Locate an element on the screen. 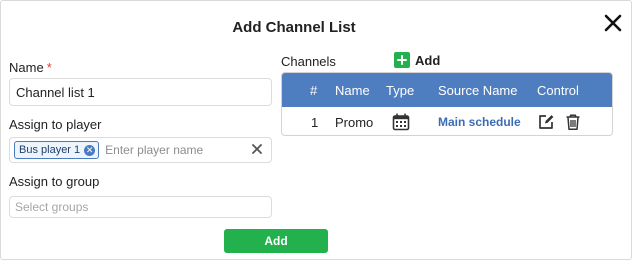  row-source-link: Main schedule is located at coordinates (479, 121).